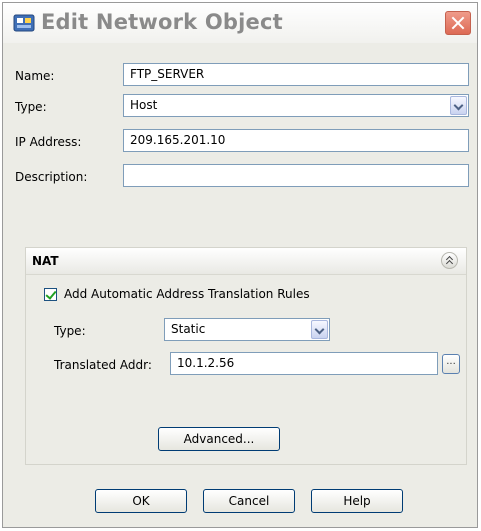 This screenshot has height=531, width=481. Describe the element at coordinates (48, 142) in the screenshot. I see `ip-address-label: IP Address:` at that location.